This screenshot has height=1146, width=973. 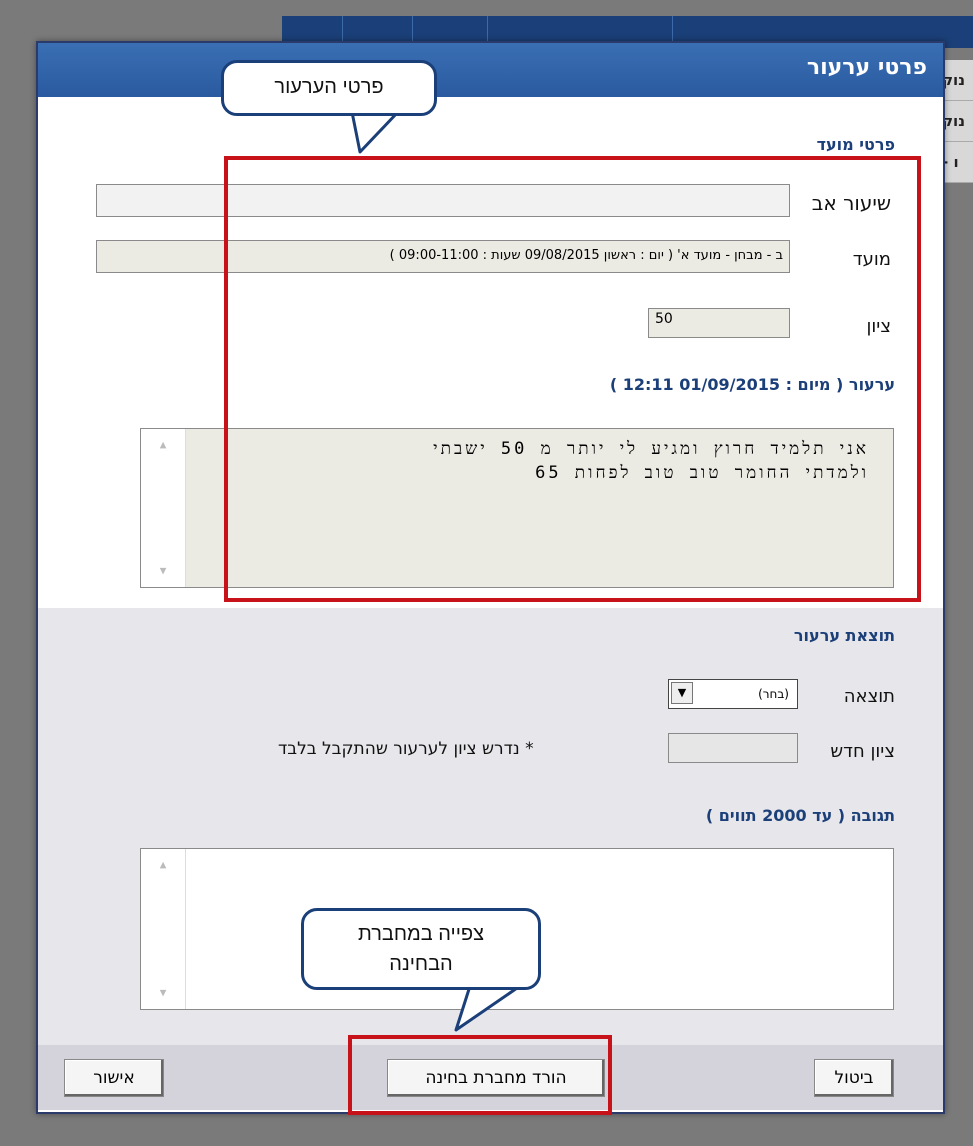 What do you see at coordinates (869, 696) in the screenshot?
I see `result-label: תוצאה` at bounding box center [869, 696].